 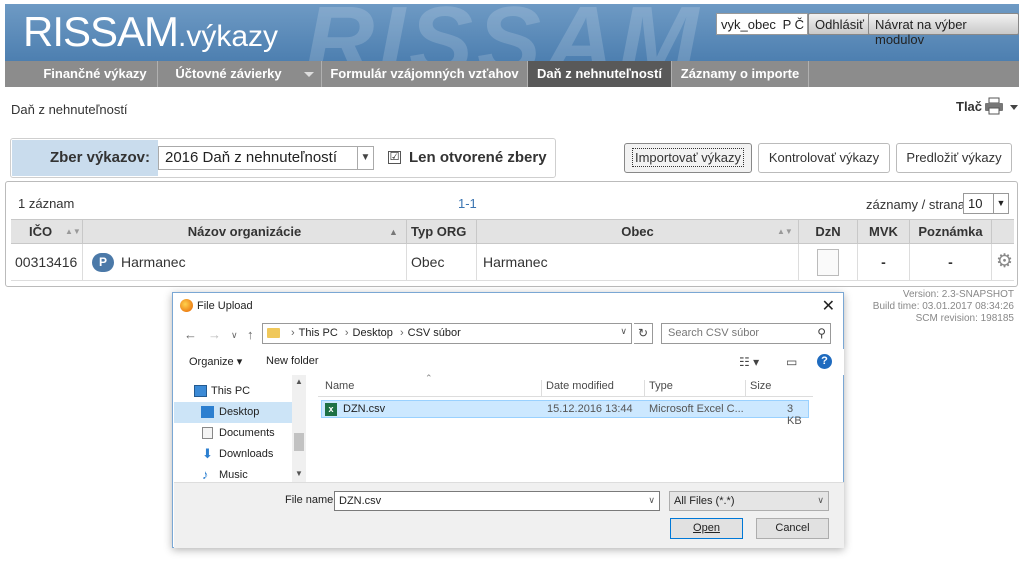 What do you see at coordinates (200, 391) in the screenshot?
I see `computer-icon` at bounding box center [200, 391].